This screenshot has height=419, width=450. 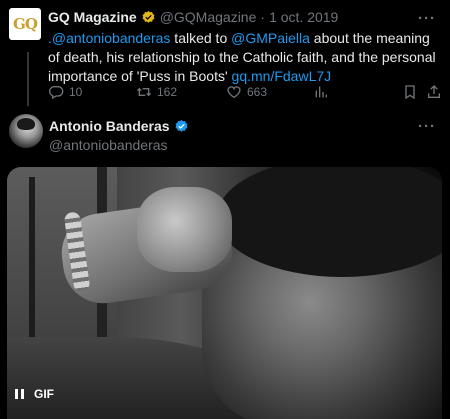 What do you see at coordinates (156, 92) in the screenshot?
I see `retweet-button: 162` at bounding box center [156, 92].